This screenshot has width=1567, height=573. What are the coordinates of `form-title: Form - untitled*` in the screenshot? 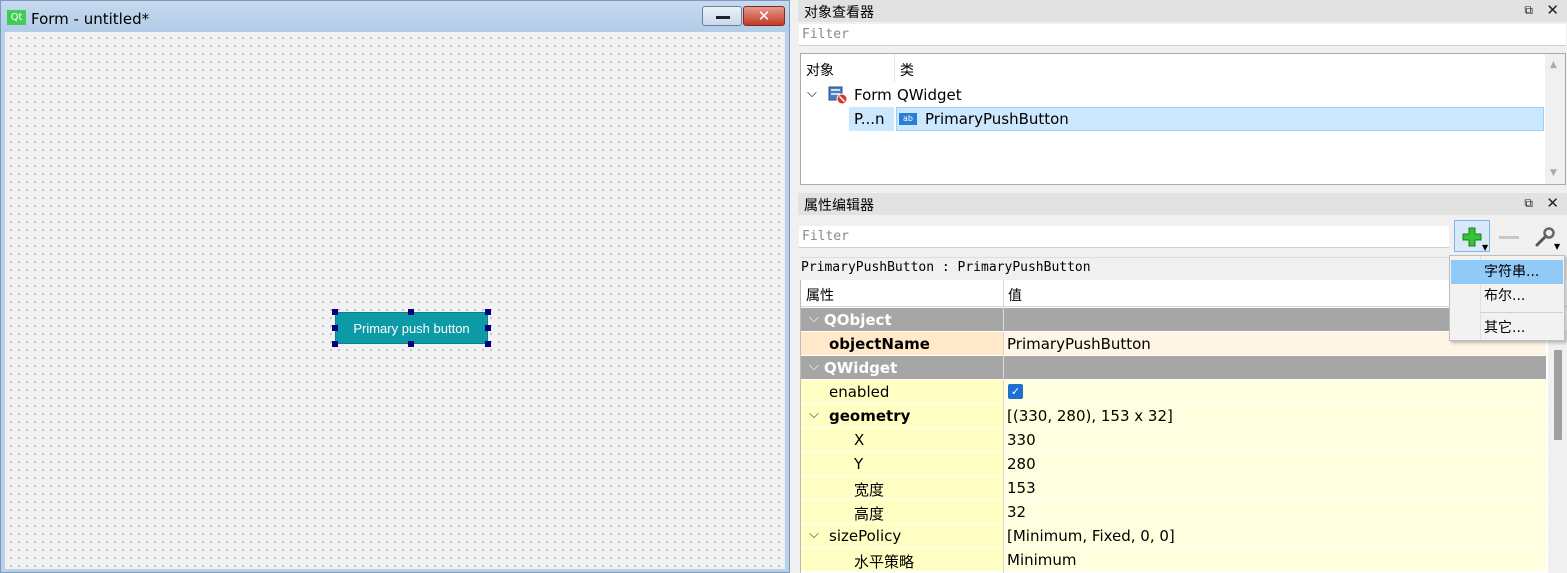 It's located at (90, 19).